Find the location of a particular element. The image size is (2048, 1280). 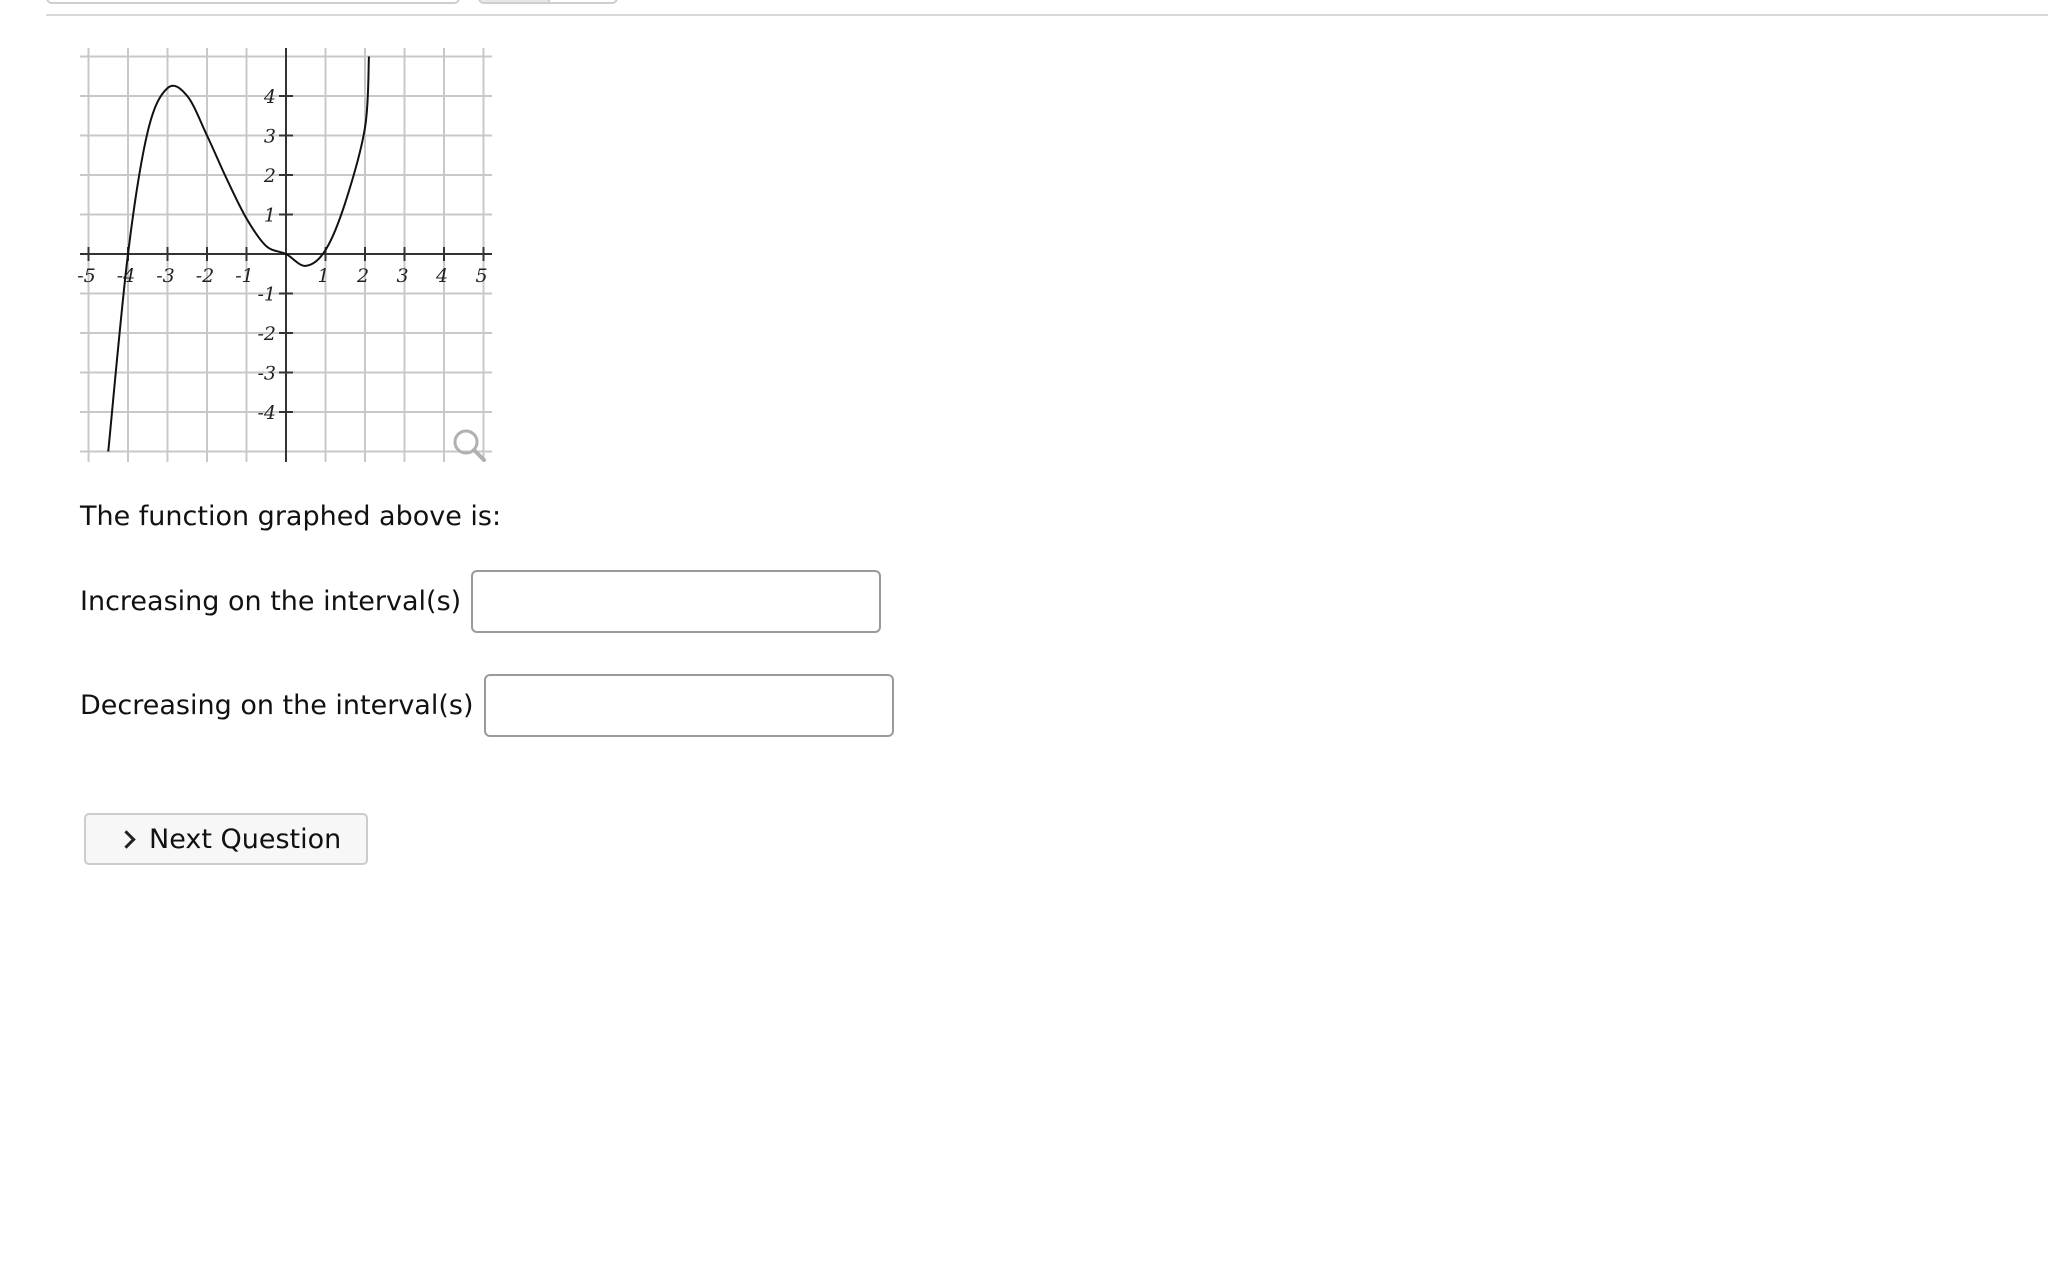

decreasing-row: Decreasing on the interval(s) is located at coordinates (487, 705).